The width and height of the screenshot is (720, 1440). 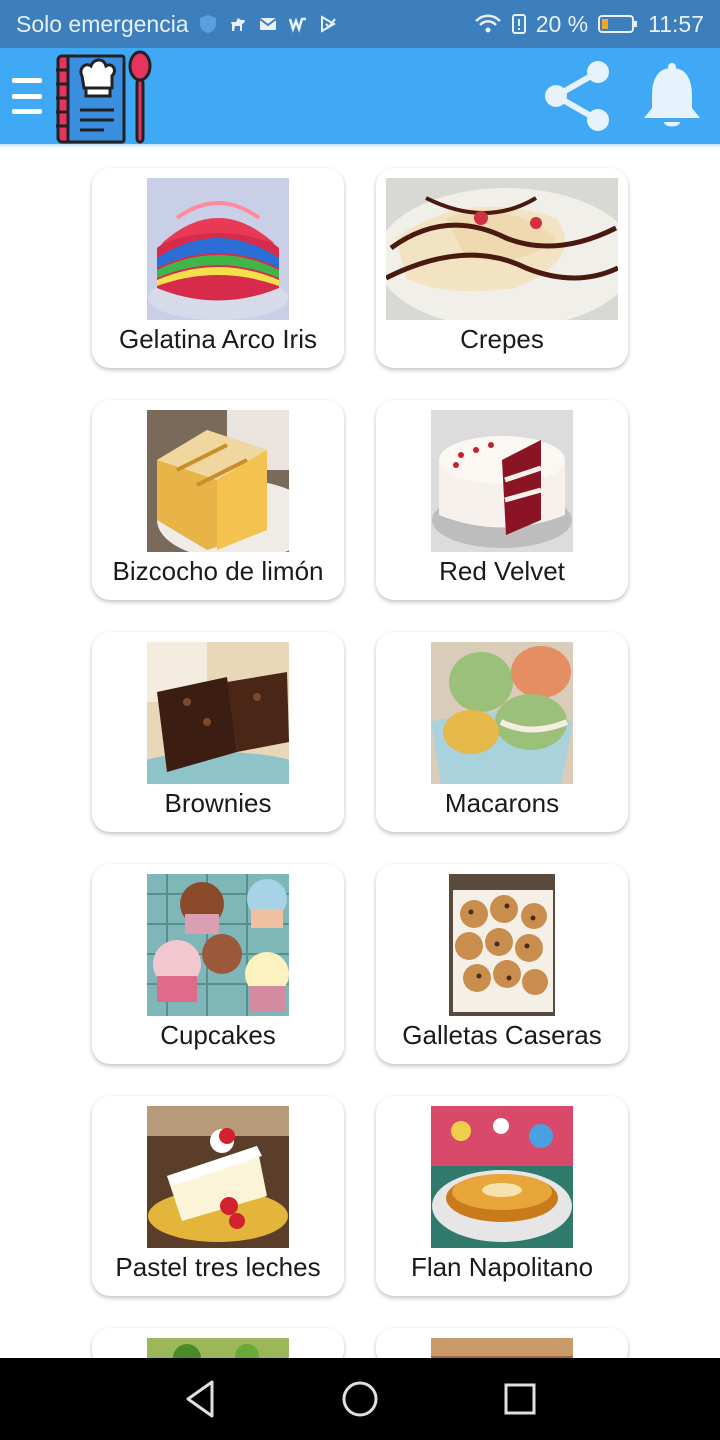 I want to click on brownies-image, so click(x=218, y=713).